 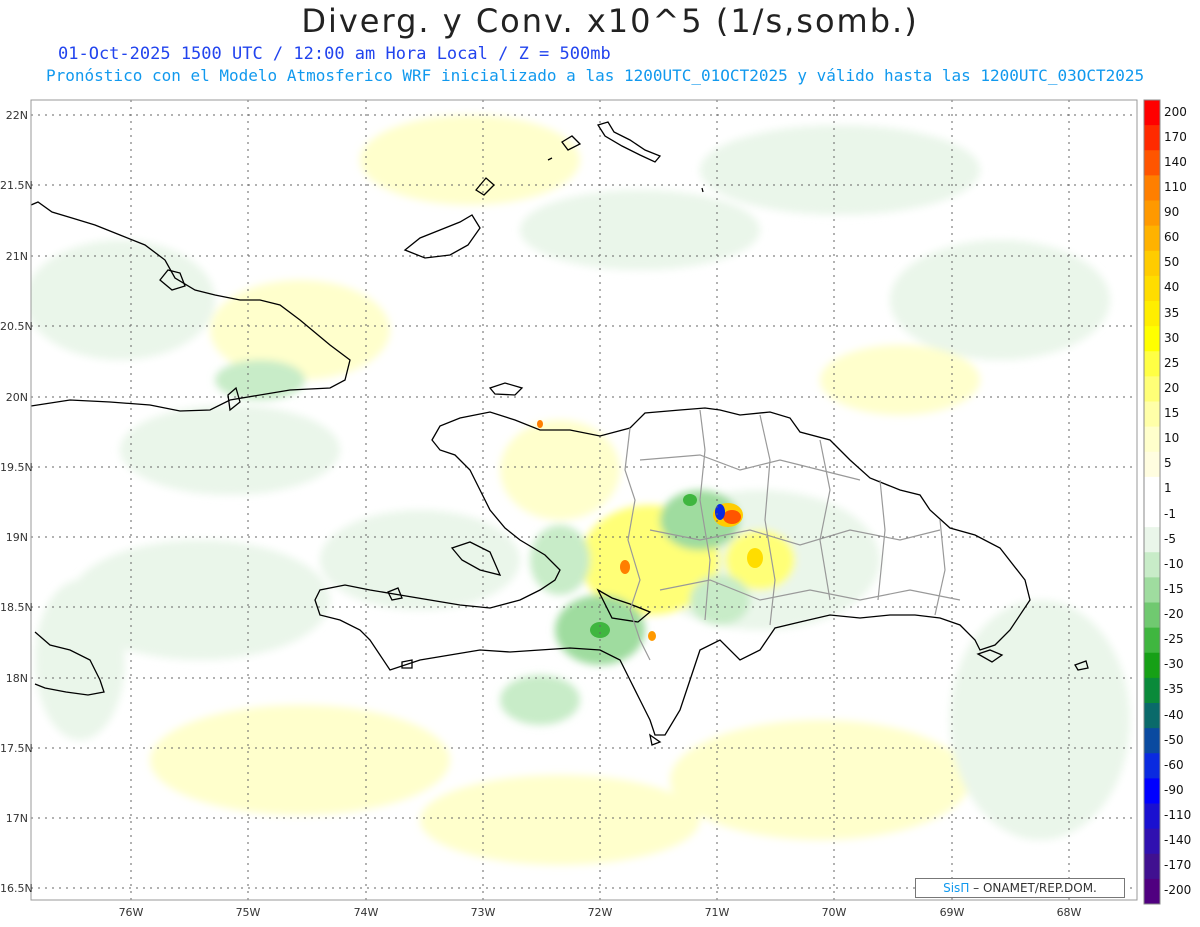 What do you see at coordinates (956, 888) in the screenshot?
I see `sis-brand: SisΠ` at bounding box center [956, 888].